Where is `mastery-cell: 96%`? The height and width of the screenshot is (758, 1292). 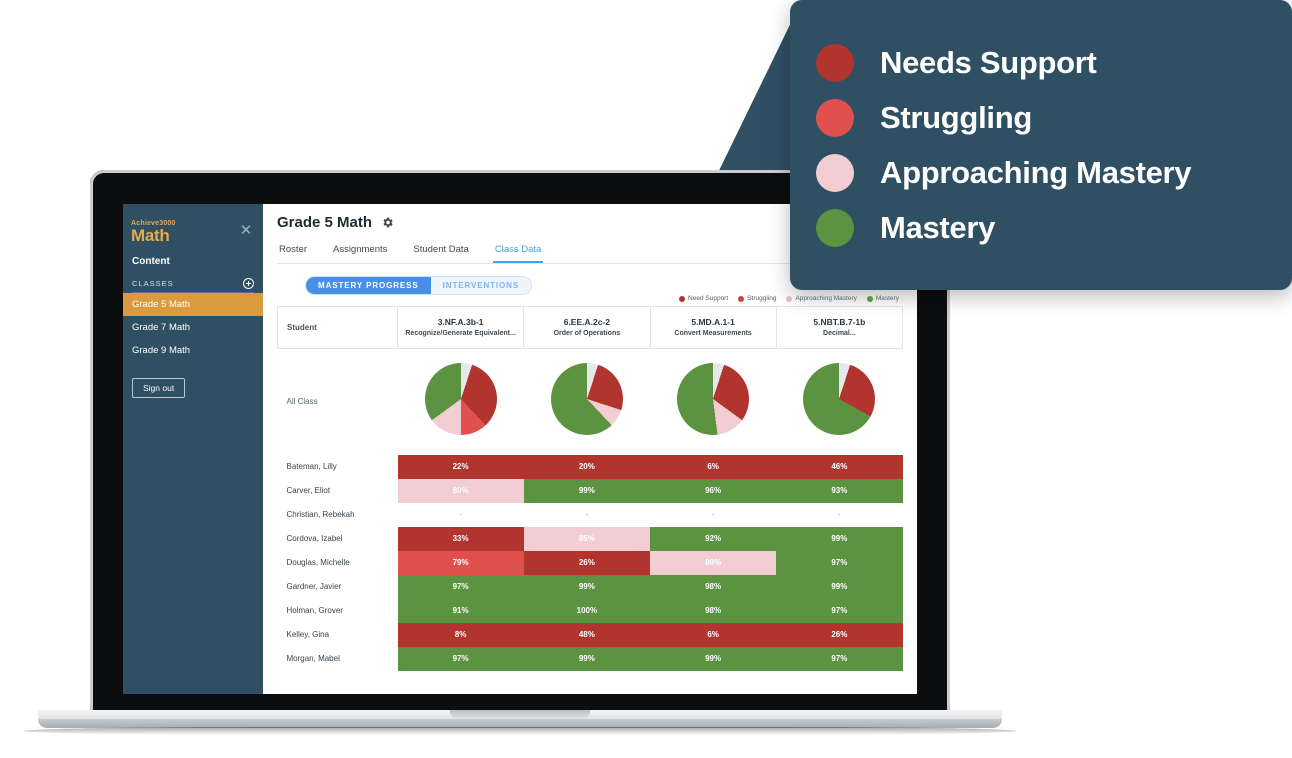
mastery-cell: 96% is located at coordinates (713, 490).